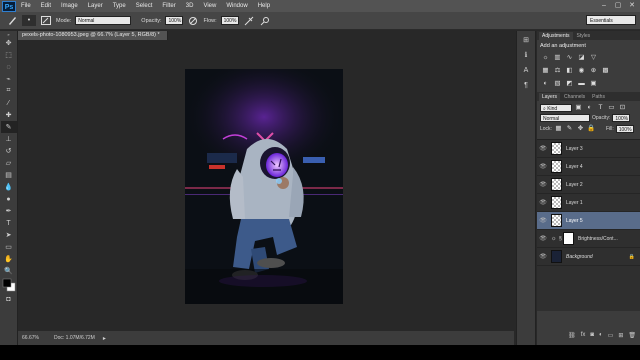  I want to click on menu-select: Select, so click(144, 6).